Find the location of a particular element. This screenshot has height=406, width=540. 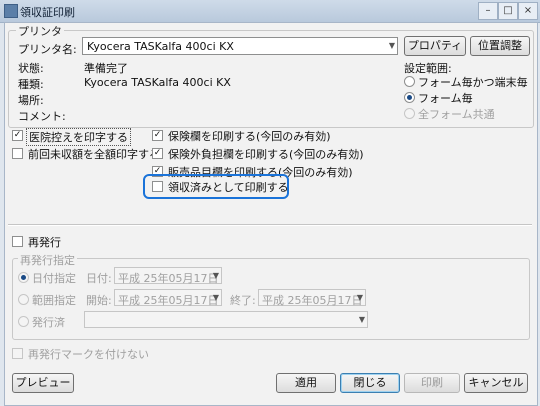

divider is located at coordinates (270, 225).